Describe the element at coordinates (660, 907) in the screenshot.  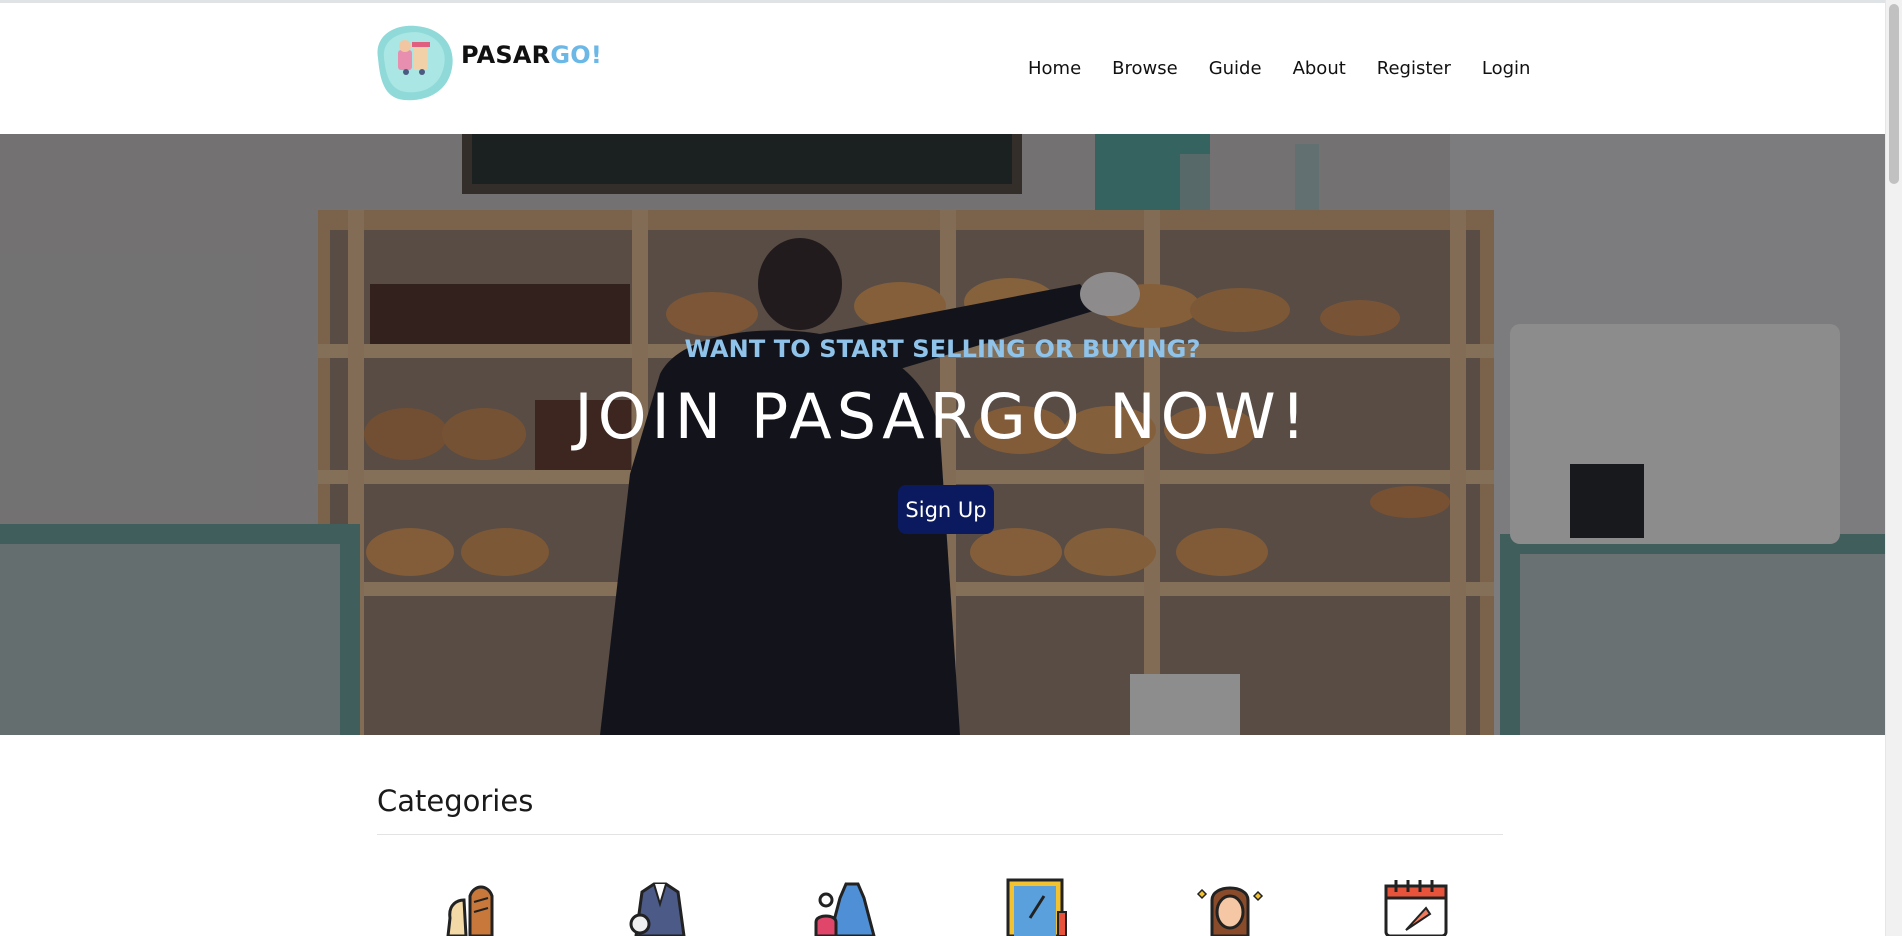
I see `suit-clothing-icon` at that location.